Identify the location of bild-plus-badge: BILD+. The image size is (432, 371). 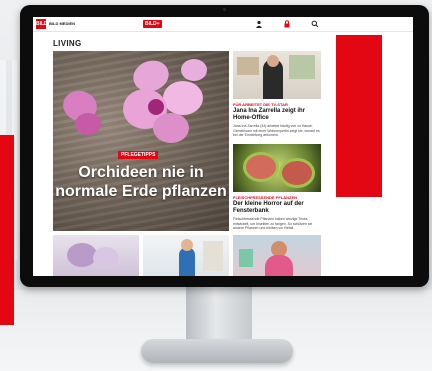
(152, 24).